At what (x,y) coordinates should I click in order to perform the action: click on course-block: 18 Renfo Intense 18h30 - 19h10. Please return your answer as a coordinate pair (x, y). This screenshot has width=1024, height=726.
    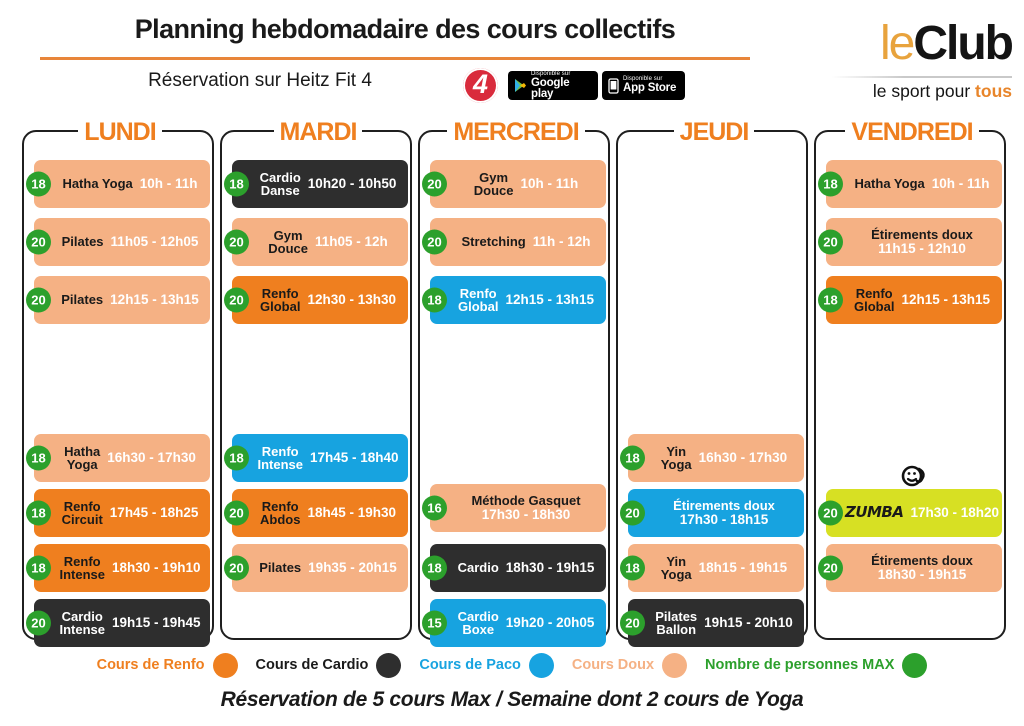
    Looking at the image, I should click on (118, 568).